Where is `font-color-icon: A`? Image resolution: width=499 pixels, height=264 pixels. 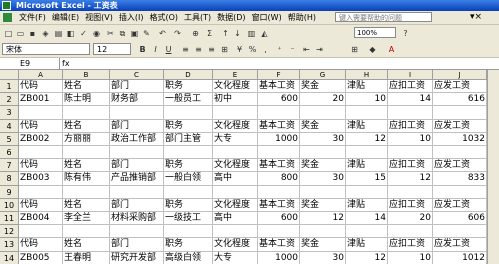 font-color-icon: A is located at coordinates (391, 49).